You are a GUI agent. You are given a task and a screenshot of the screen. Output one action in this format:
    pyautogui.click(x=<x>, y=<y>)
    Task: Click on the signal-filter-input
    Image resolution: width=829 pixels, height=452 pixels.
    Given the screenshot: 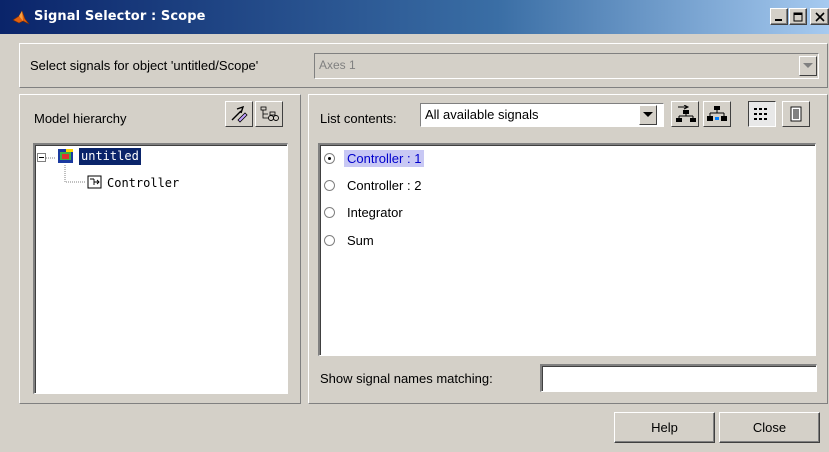 What is the action you would take?
    pyautogui.click(x=678, y=378)
    